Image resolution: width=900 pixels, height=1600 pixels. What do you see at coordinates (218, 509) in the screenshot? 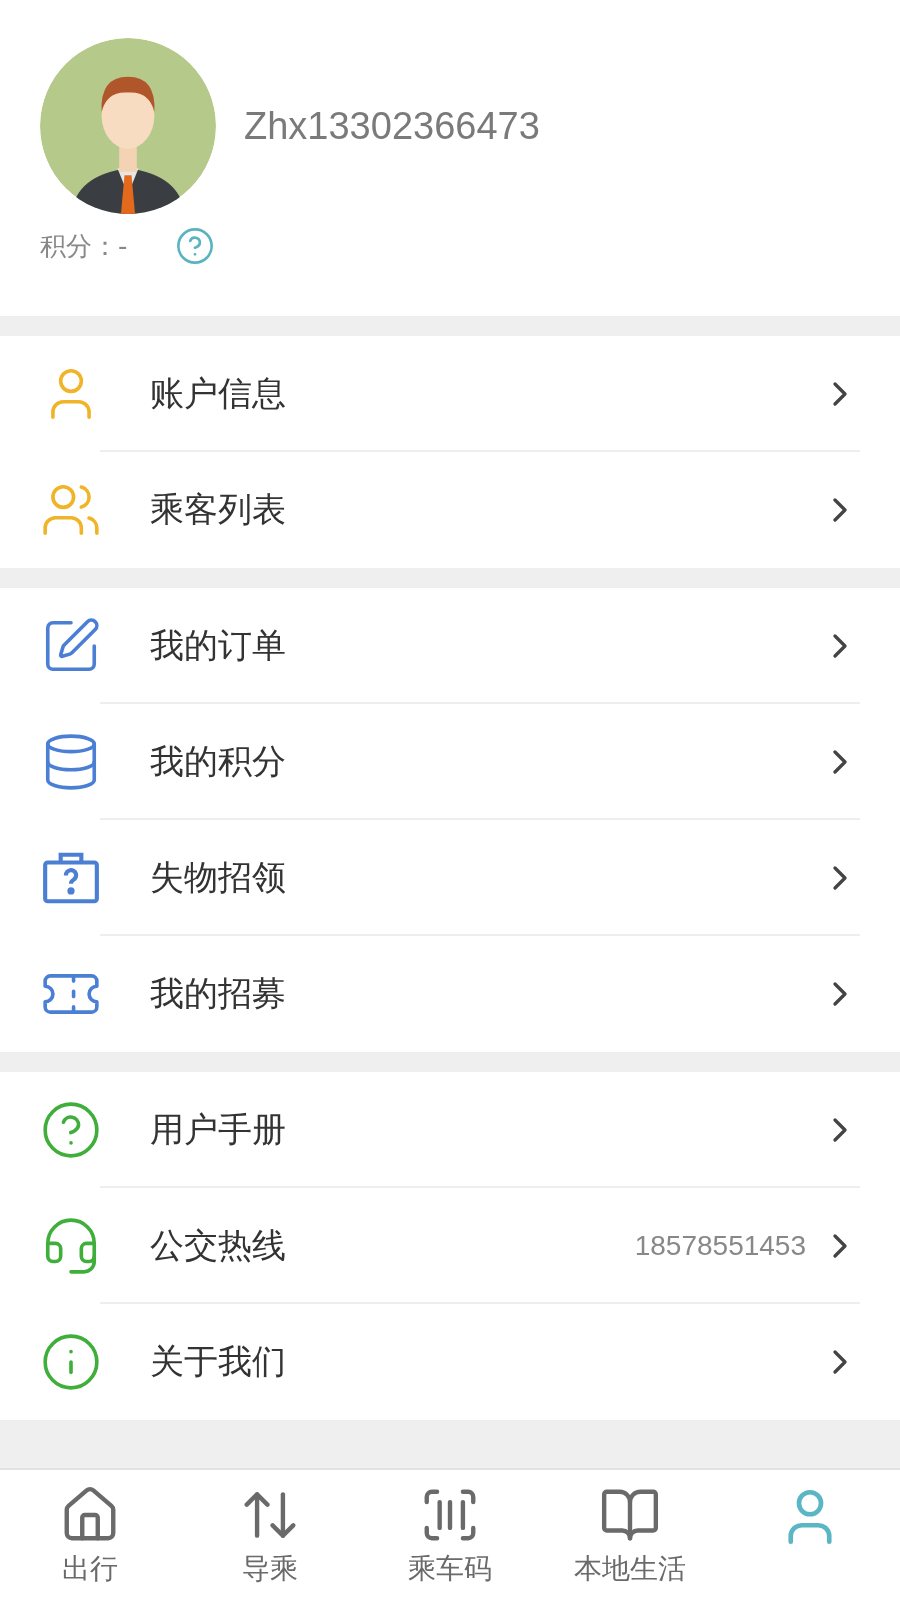
I see `menu-label: 乘客列表` at bounding box center [218, 509].